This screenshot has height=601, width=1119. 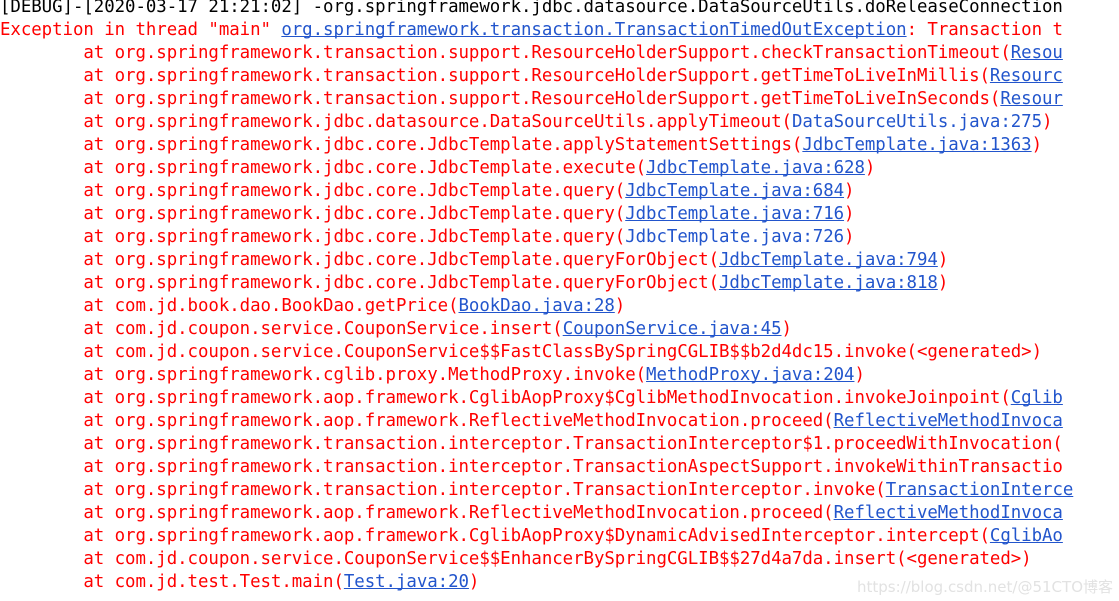 I want to click on source-link: Cglib, so click(x=1037, y=398).